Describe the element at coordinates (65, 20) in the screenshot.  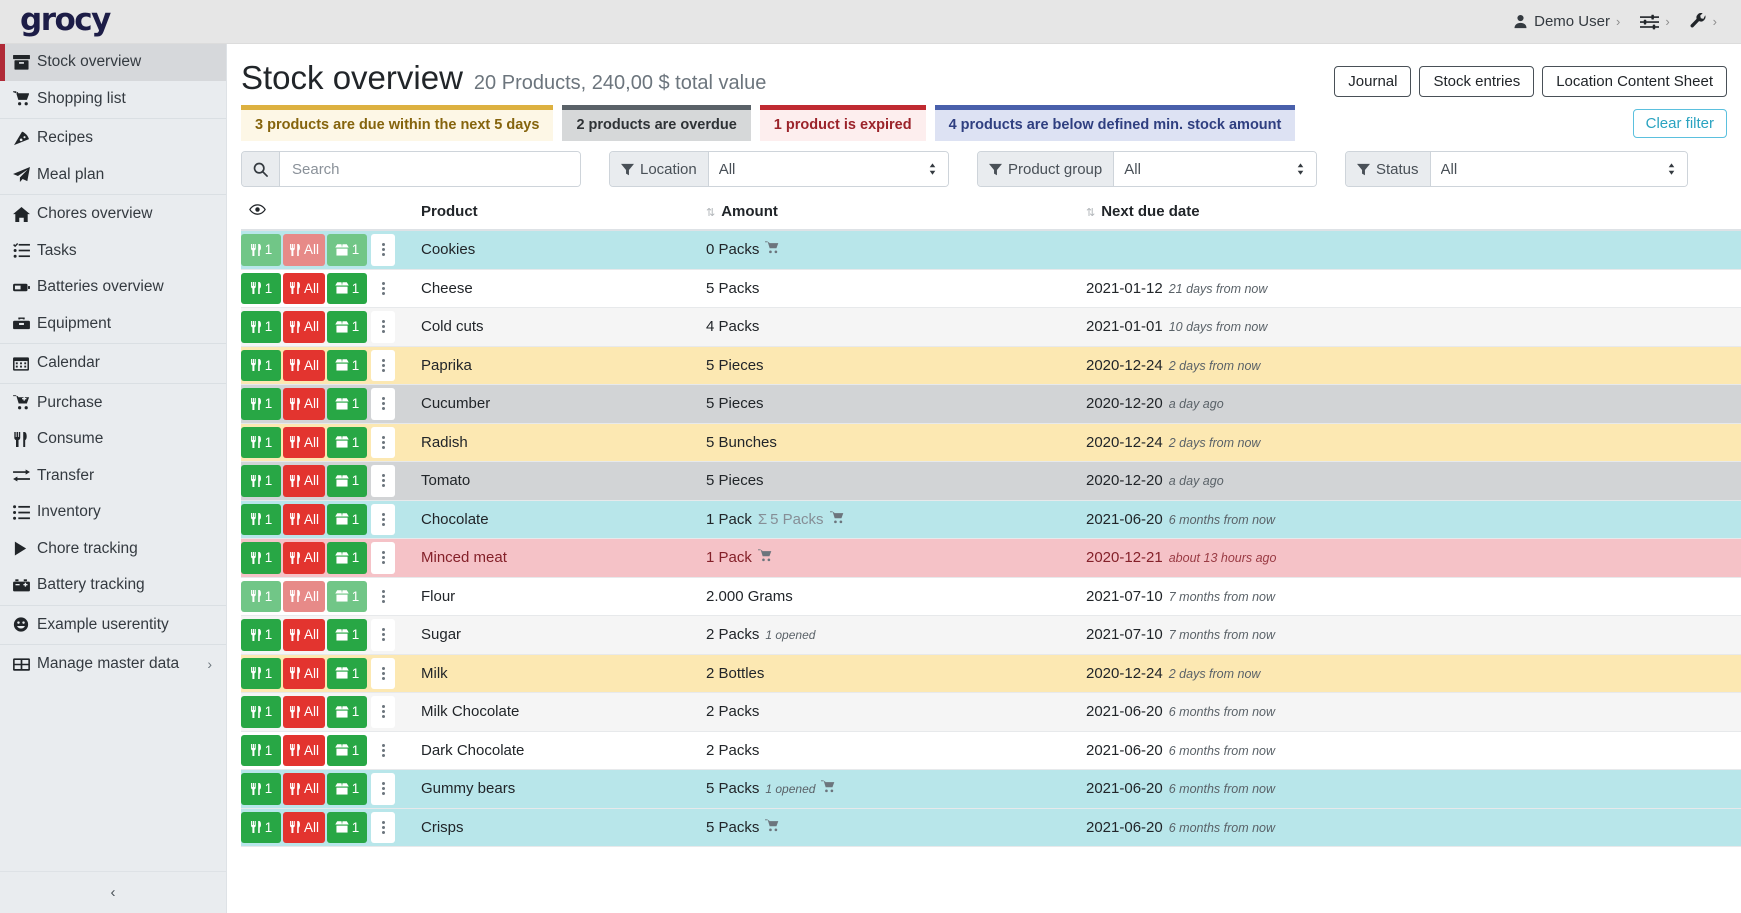
I see `grocy-logo: grocy` at that location.